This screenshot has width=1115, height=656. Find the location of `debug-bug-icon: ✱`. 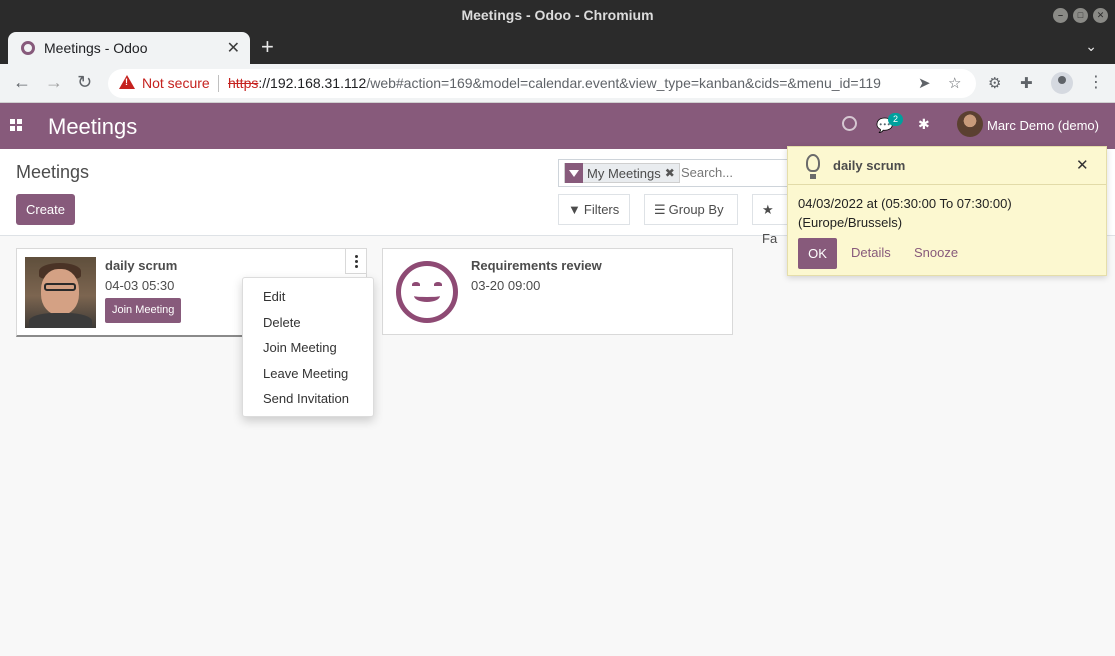

debug-bug-icon: ✱ is located at coordinates (924, 124).